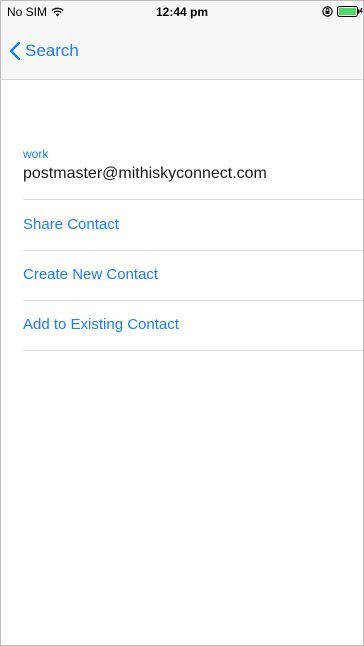 Image resolution: width=364 pixels, height=646 pixels. What do you see at coordinates (182, 51) in the screenshot?
I see `navigation-bar: Search` at bounding box center [182, 51].